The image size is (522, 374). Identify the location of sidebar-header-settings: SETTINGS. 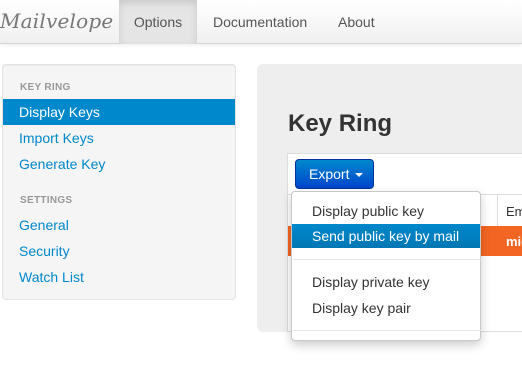
(46, 200).